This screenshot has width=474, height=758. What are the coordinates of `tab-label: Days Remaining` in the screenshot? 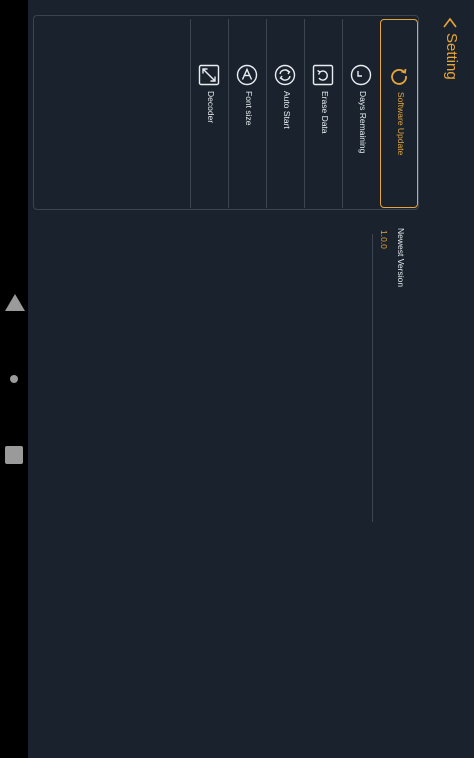 It's located at (363, 122).